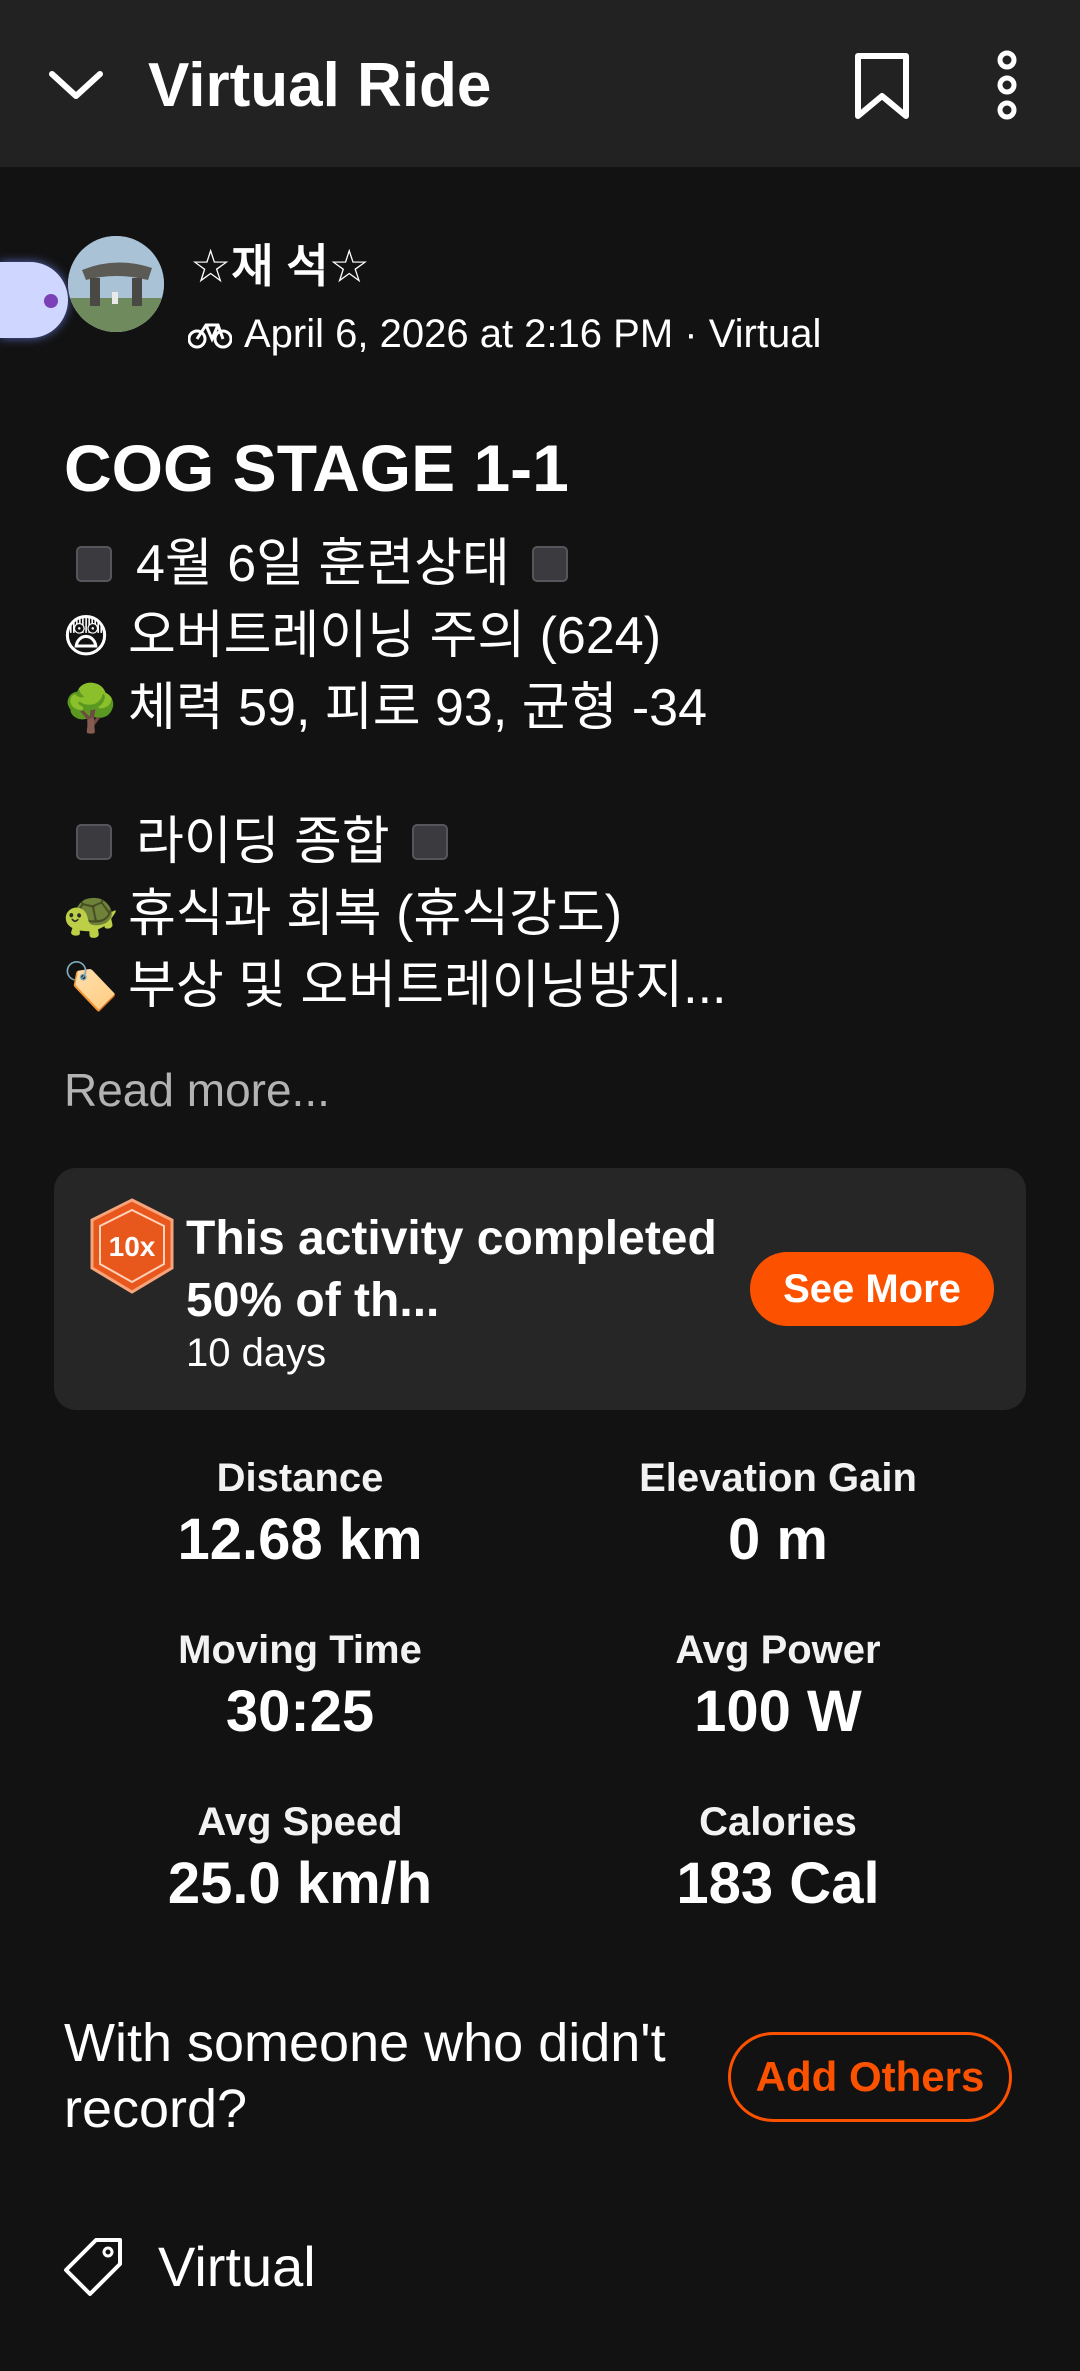 Image resolution: width=1080 pixels, height=2371 pixels. Describe the element at coordinates (300, 1539) in the screenshot. I see `stat-value: 12.68 km` at that location.